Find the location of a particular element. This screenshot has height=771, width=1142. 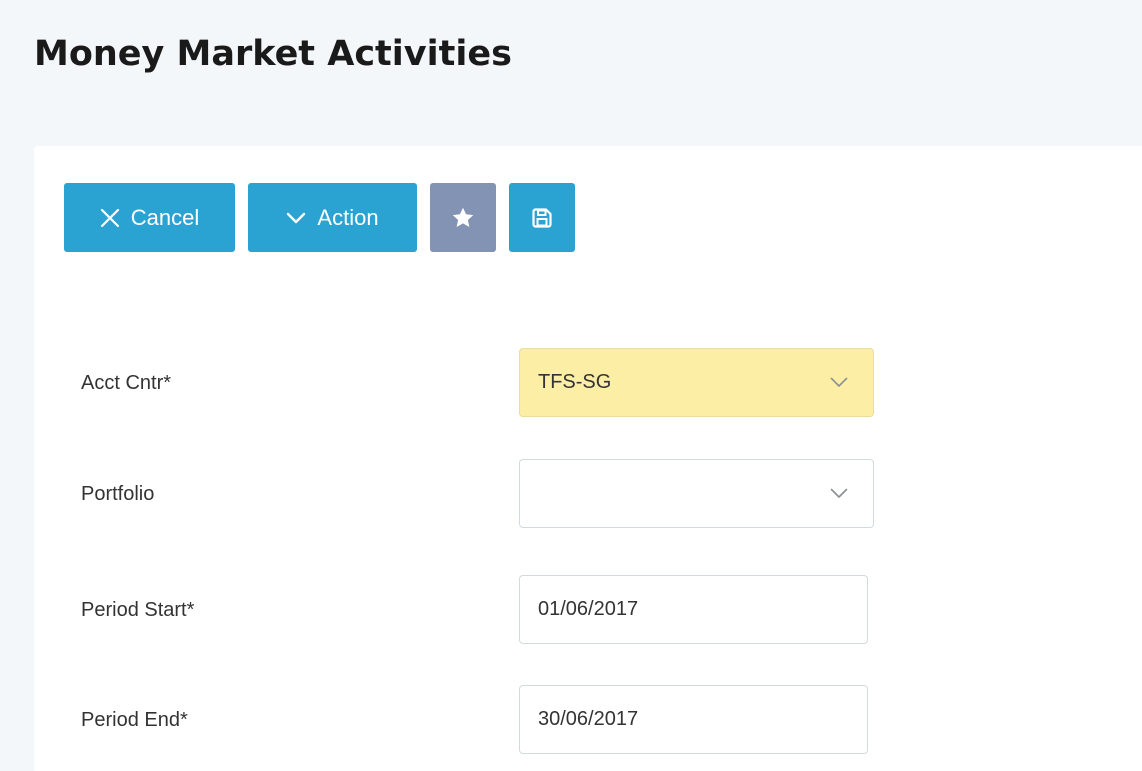

page-title: Money Market Activities is located at coordinates (273, 54).